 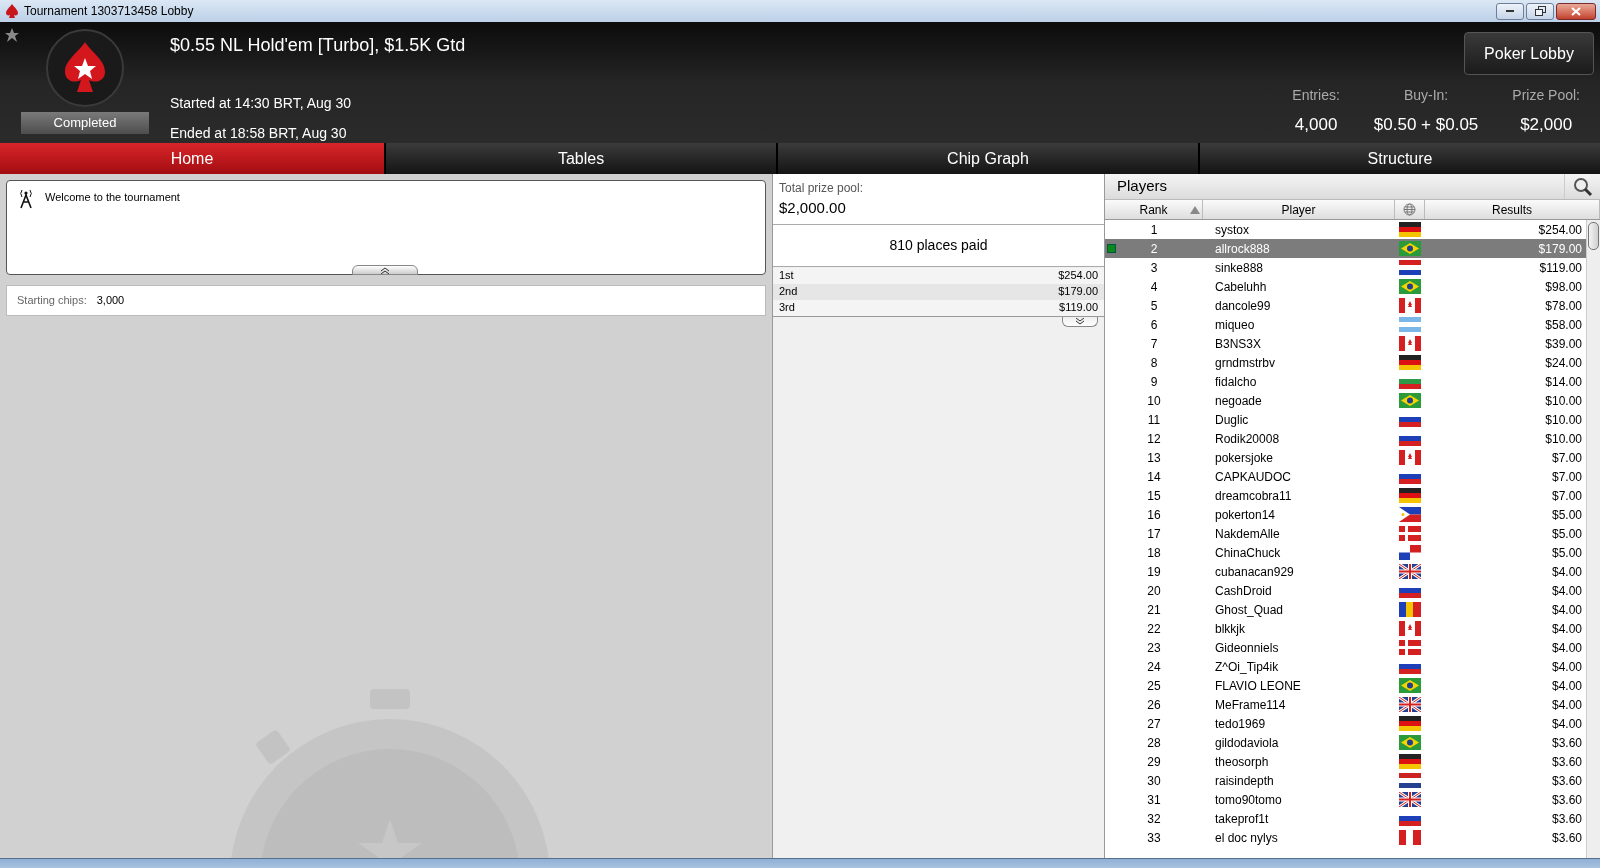 I want to click on player-row: 7 B3NS3X $39.00, so click(x=1345, y=343).